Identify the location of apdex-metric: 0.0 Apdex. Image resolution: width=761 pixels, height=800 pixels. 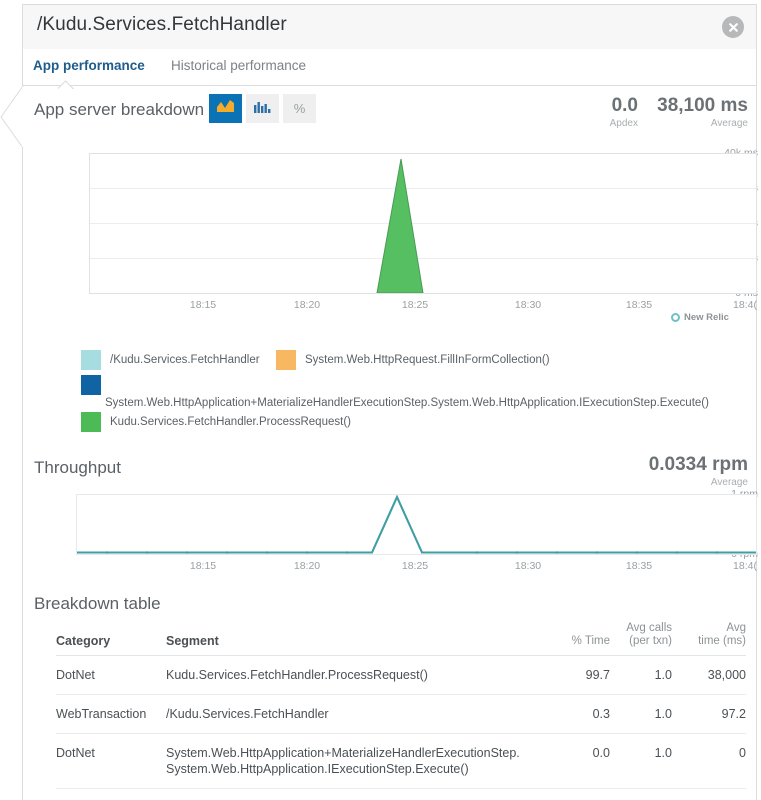
(624, 112).